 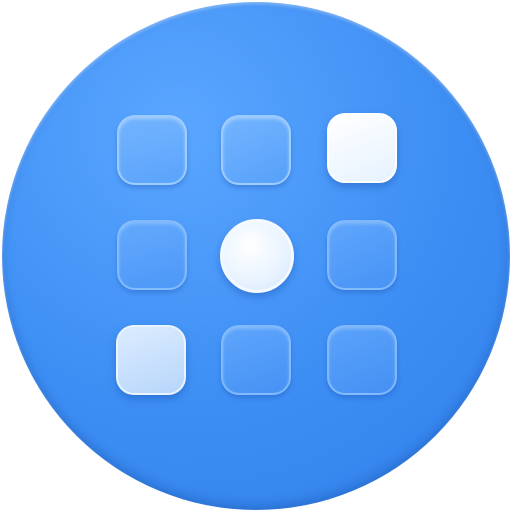 What do you see at coordinates (362, 360) in the screenshot?
I see `grid-tile-r3-c3` at bounding box center [362, 360].